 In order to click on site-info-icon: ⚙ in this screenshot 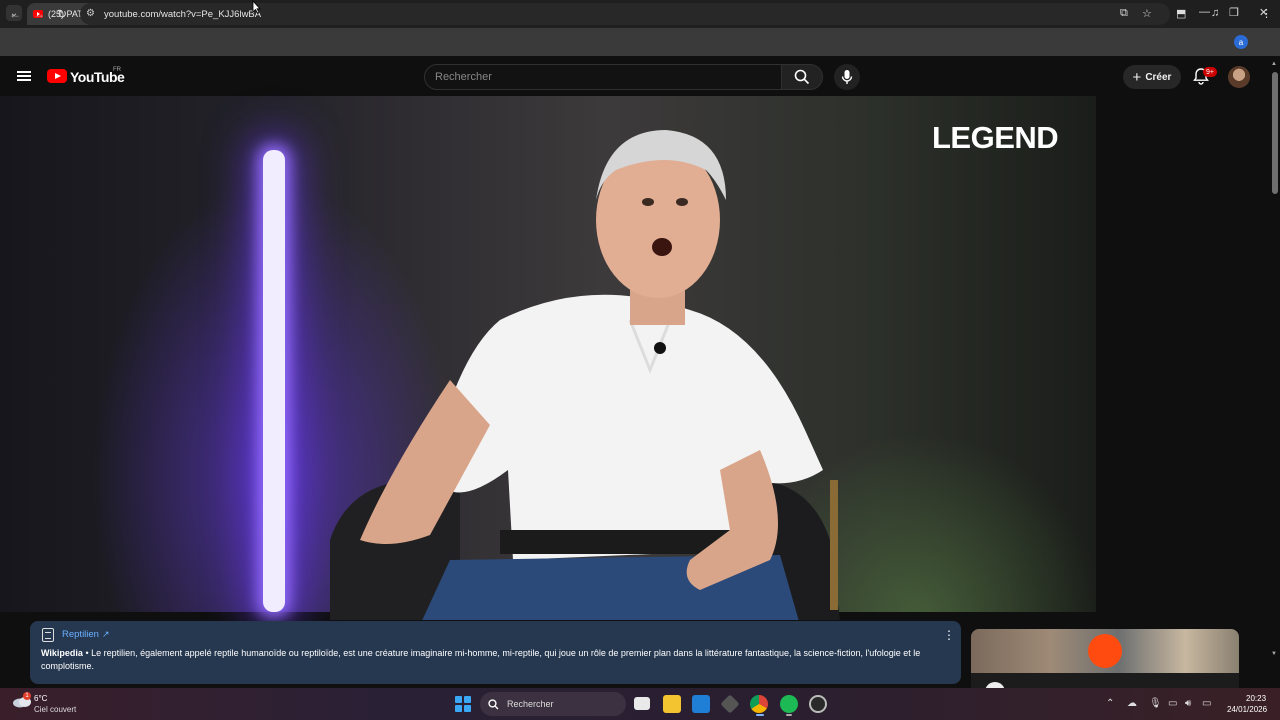, I will do `click(90, 13)`.